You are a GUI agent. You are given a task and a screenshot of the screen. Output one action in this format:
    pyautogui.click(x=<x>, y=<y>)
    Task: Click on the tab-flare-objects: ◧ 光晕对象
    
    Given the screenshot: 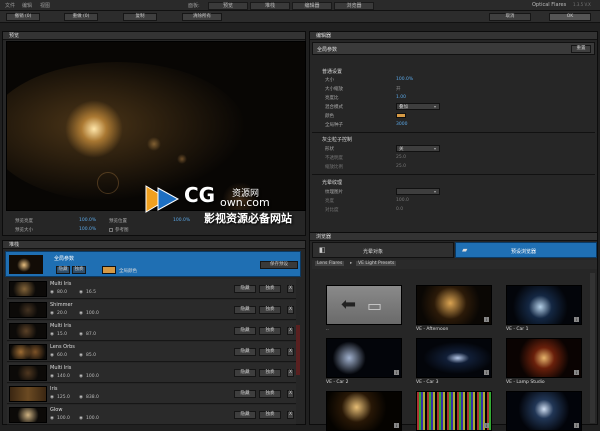 What is the action you would take?
    pyautogui.click(x=383, y=250)
    